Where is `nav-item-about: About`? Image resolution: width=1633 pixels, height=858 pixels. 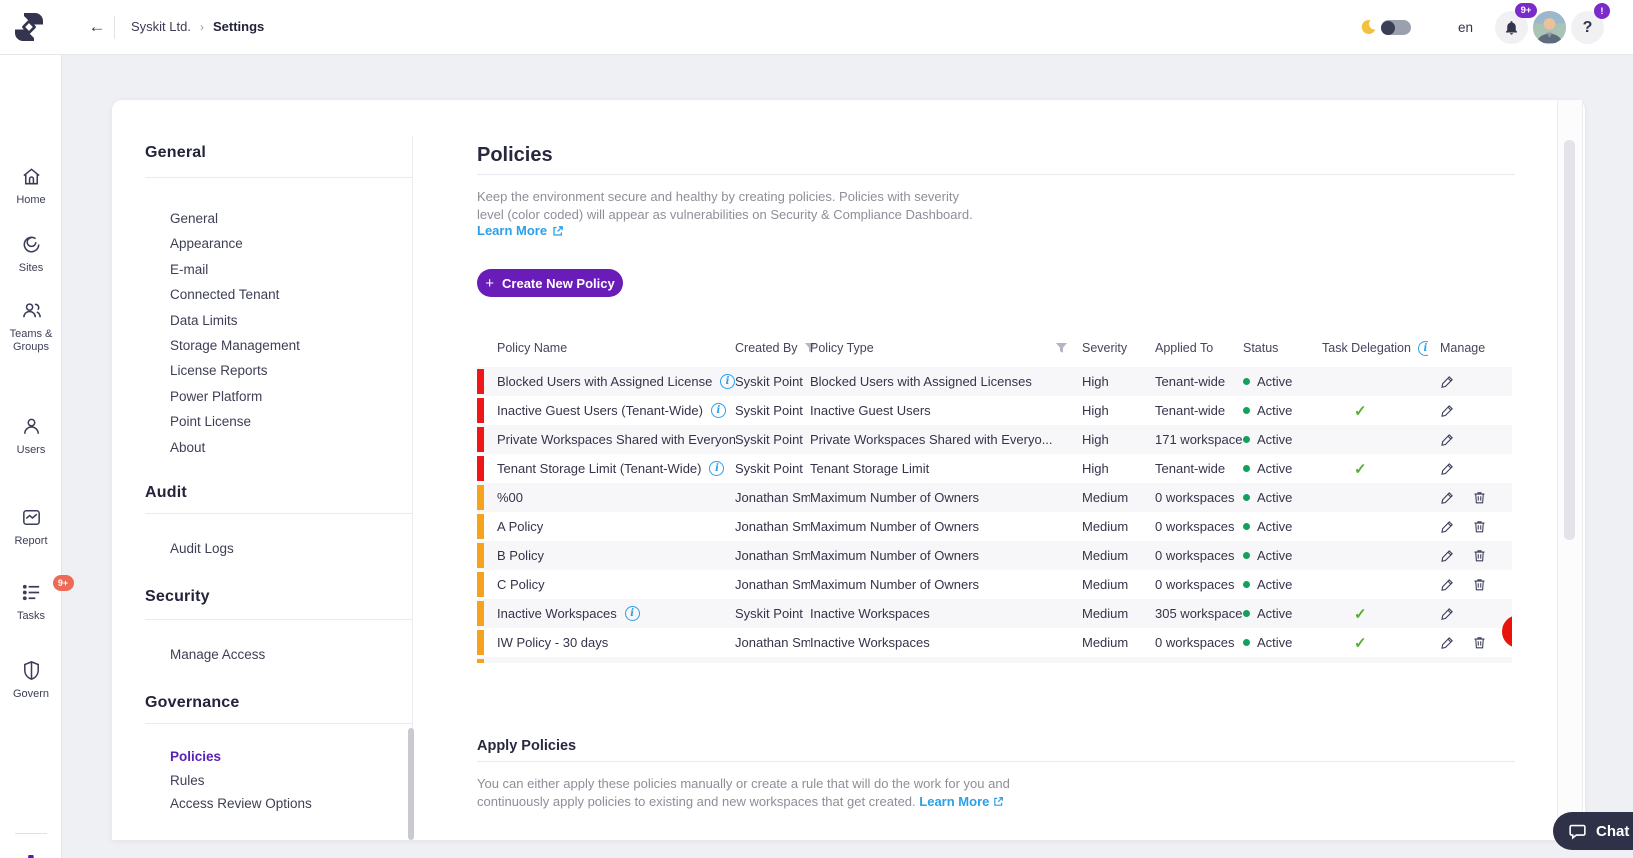
nav-item-about: About is located at coordinates (235, 447).